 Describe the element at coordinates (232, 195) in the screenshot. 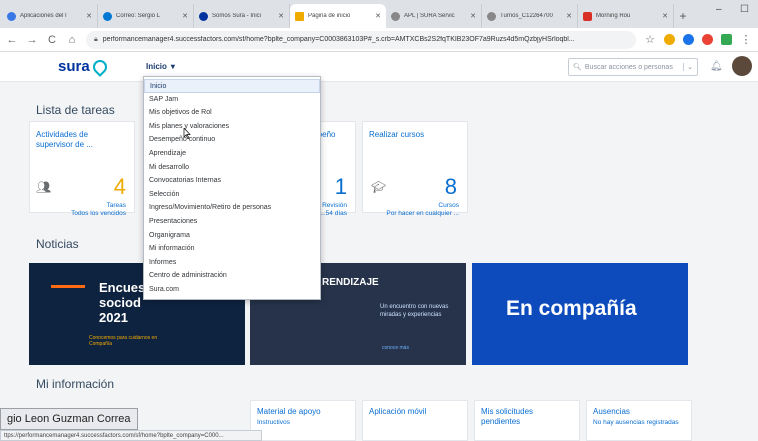

I see `menu-item-seleccion: Selección` at that location.